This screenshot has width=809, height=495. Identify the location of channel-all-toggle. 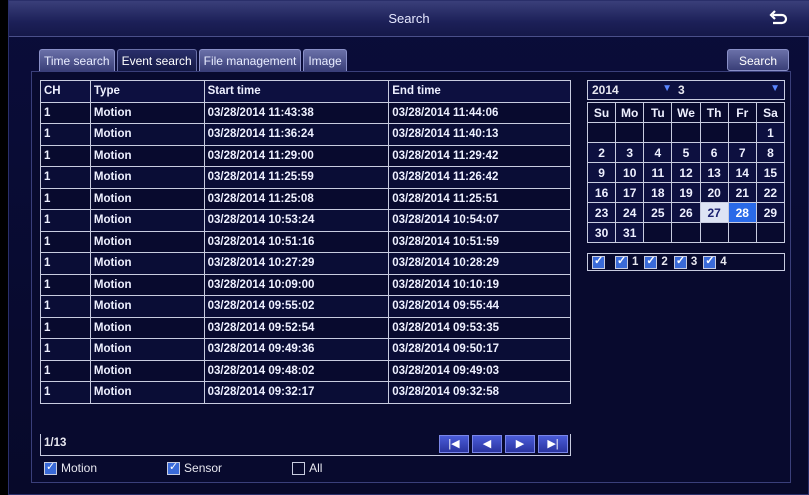
(600, 261).